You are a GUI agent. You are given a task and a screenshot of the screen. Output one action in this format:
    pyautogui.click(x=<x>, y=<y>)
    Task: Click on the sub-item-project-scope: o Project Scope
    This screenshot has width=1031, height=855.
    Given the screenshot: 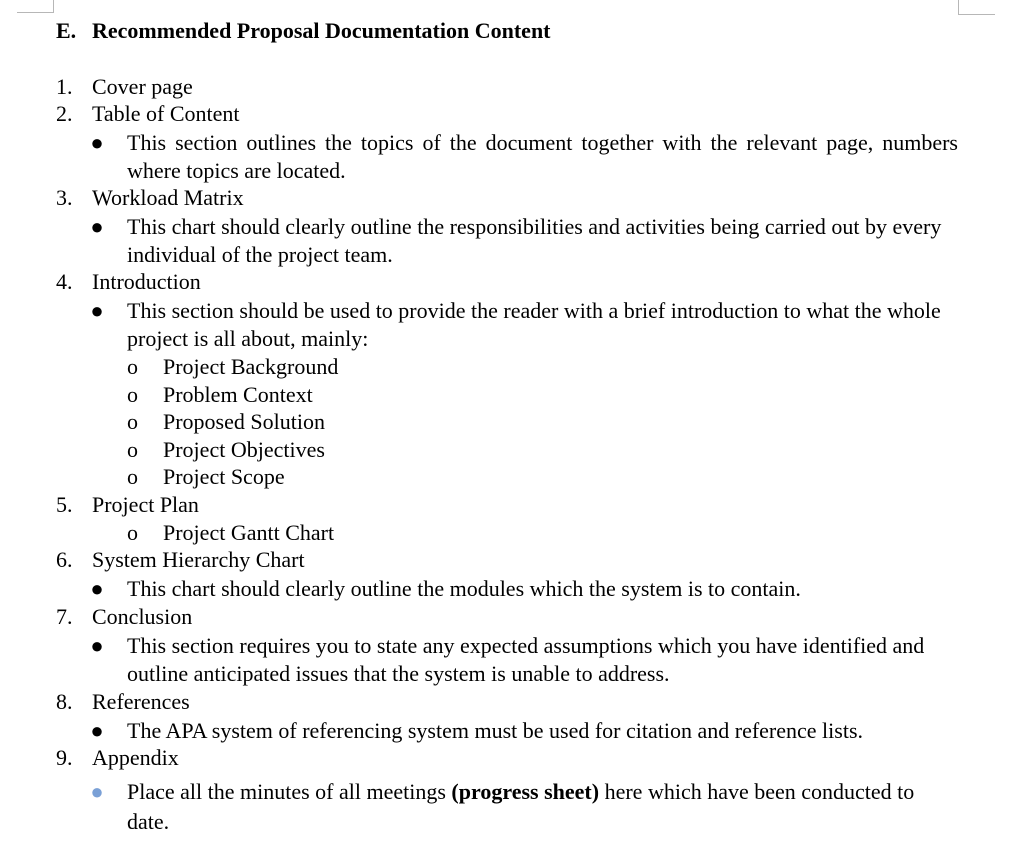 What is the action you would take?
    pyautogui.click(x=206, y=477)
    